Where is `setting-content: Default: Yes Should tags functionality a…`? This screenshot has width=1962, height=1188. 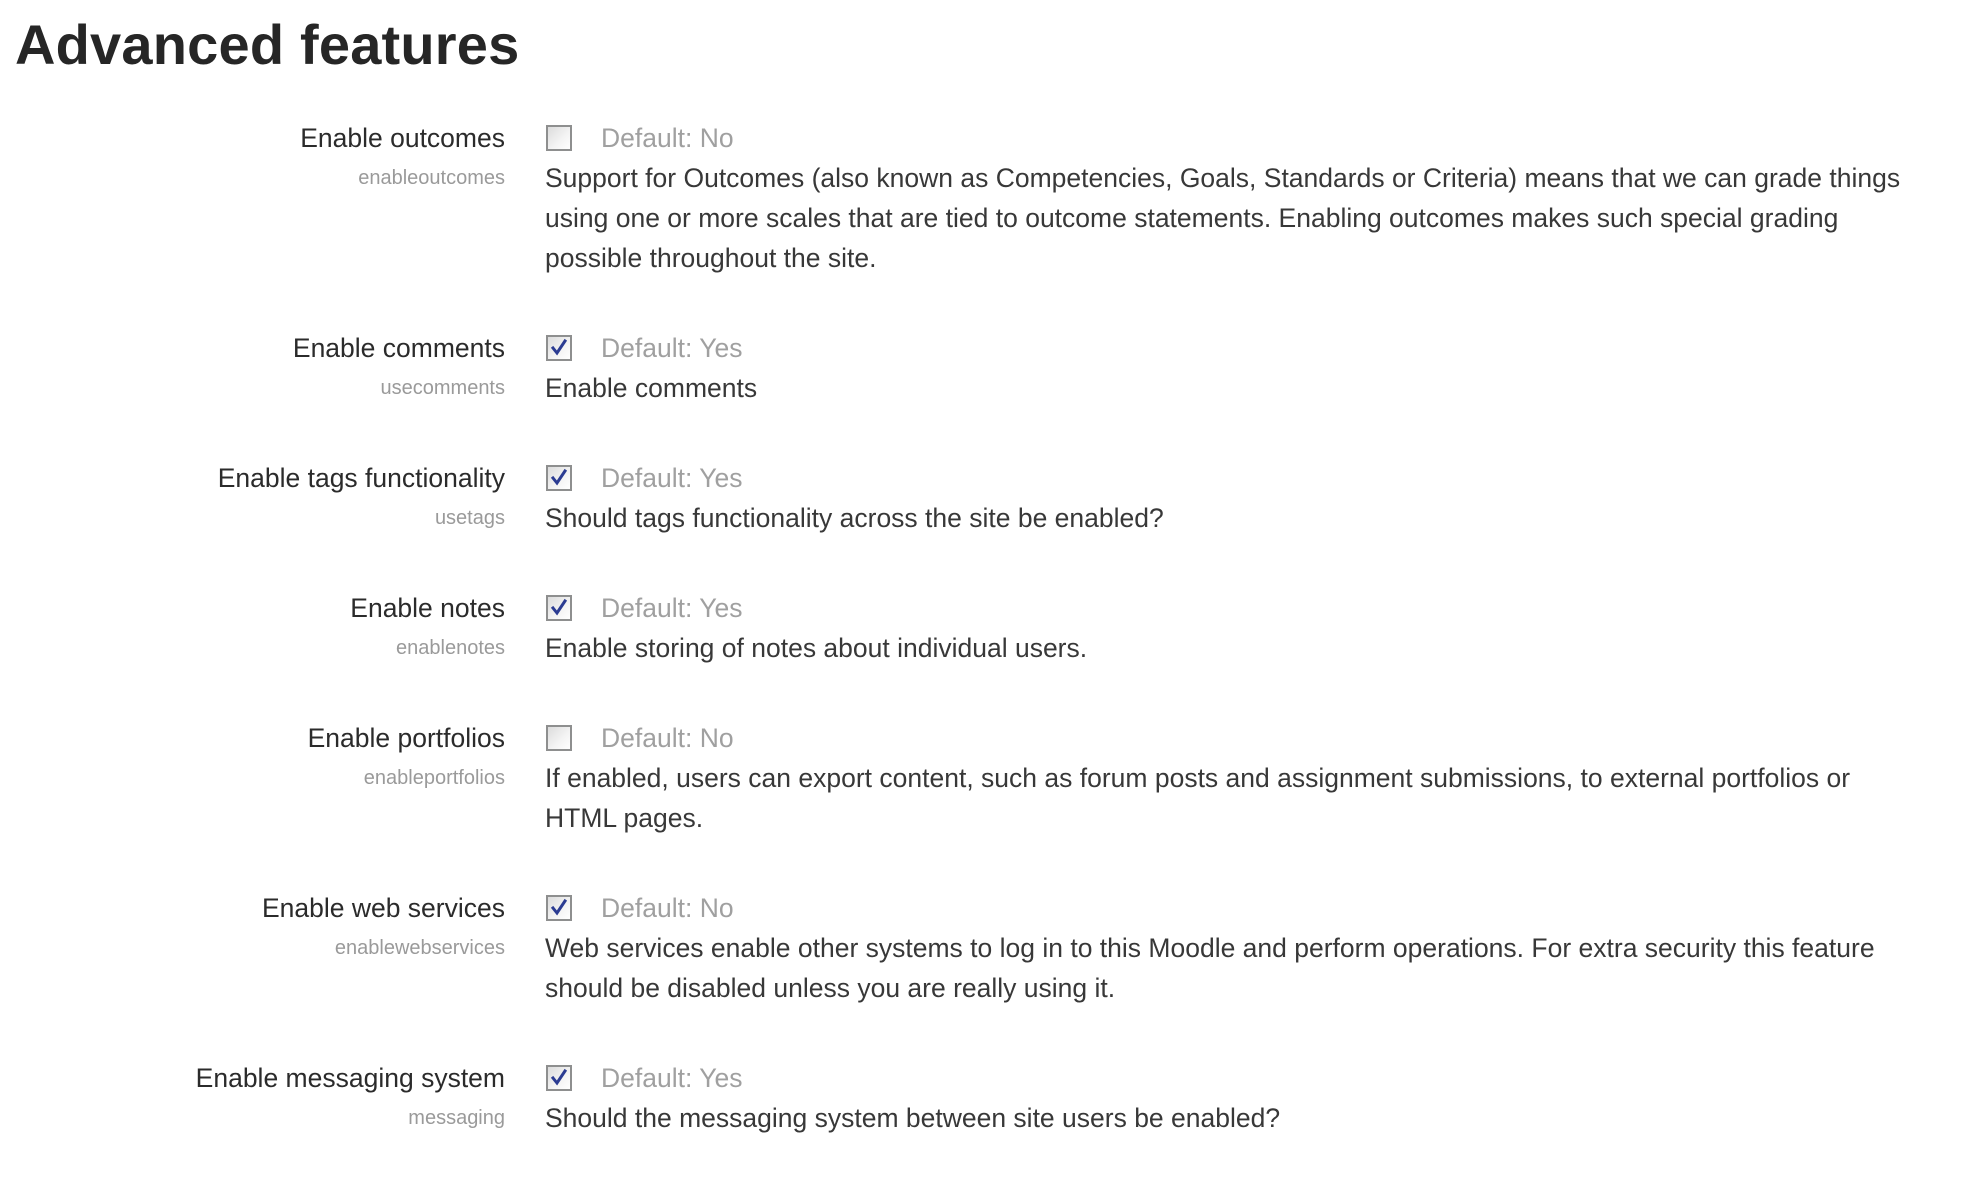
setting-content: Default: Yes Should tags functionality a… is located at coordinates (1240, 498).